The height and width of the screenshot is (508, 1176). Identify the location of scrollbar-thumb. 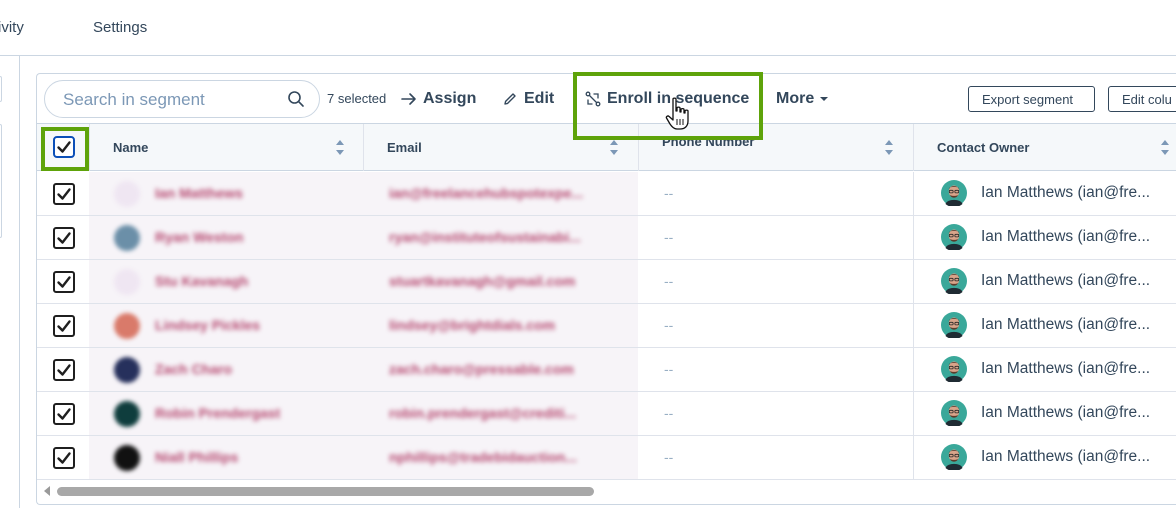
(325, 491).